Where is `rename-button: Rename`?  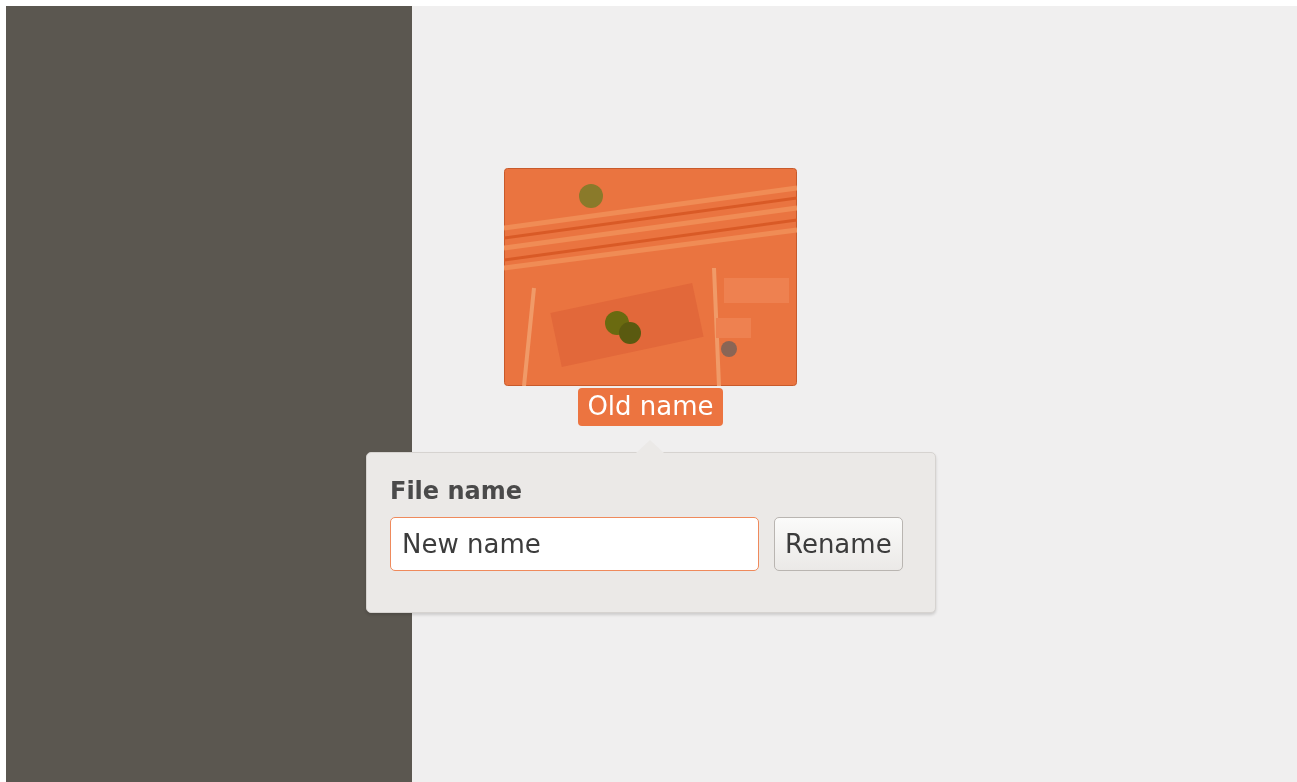 rename-button: Rename is located at coordinates (838, 544).